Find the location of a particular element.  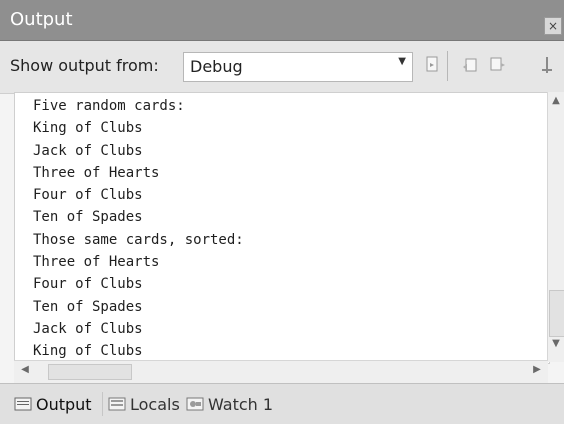

chevron-down-icon: ▼ is located at coordinates (402, 61).